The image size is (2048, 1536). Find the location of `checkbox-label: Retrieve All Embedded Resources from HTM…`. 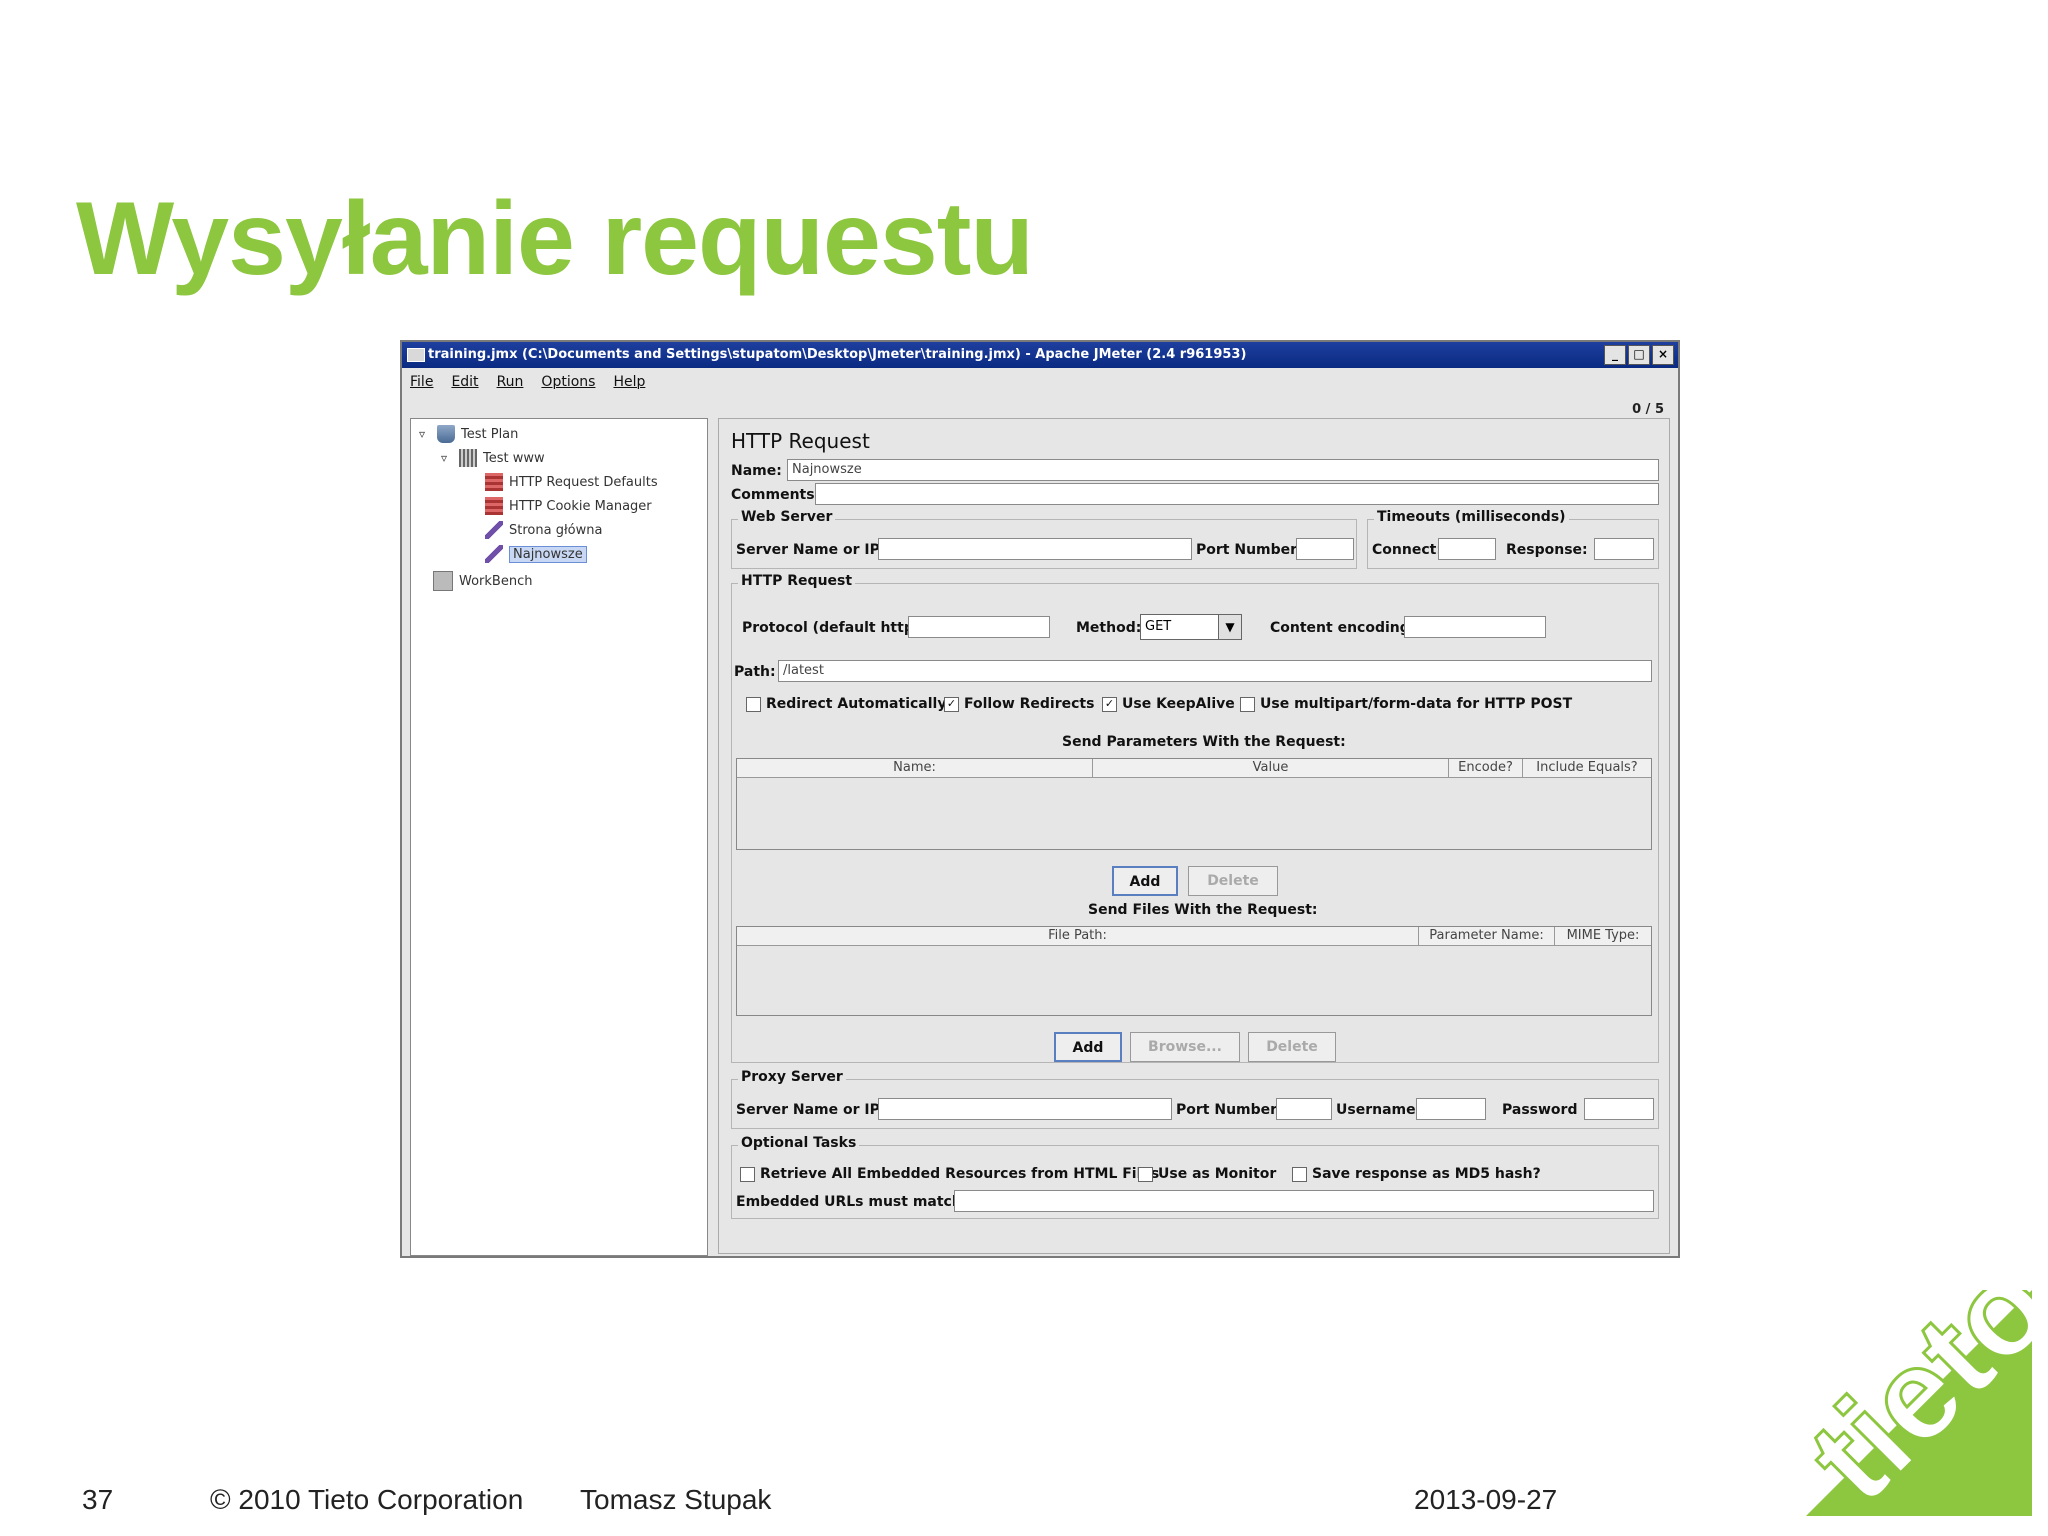

checkbox-label: Retrieve All Embedded Resources from HTM… is located at coordinates (960, 1174).